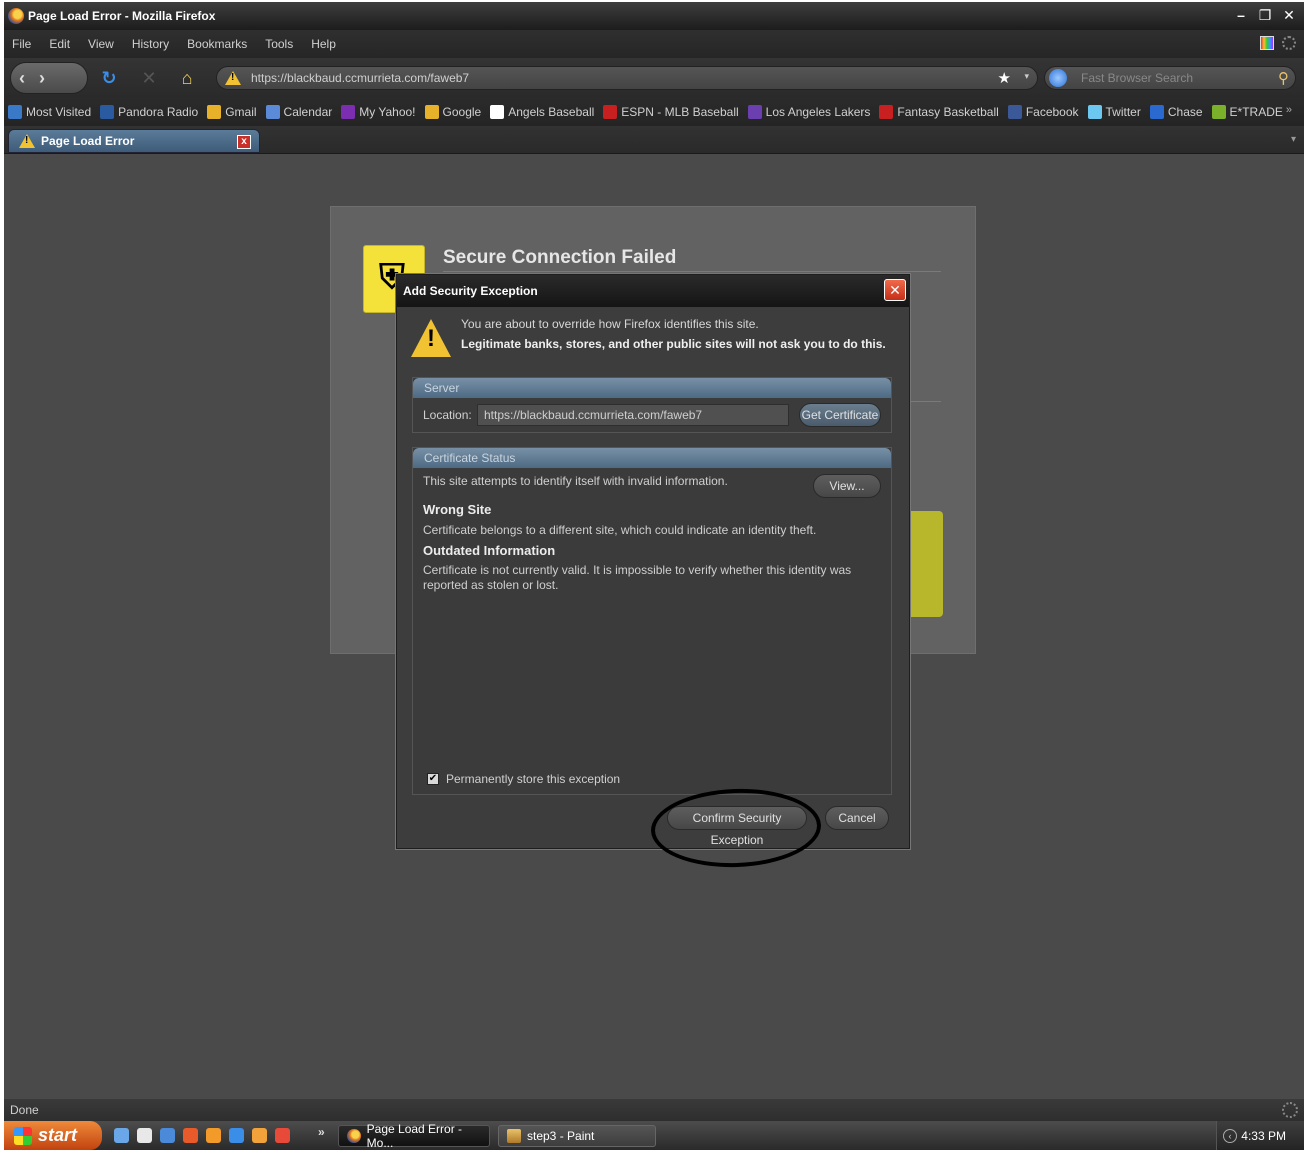 The image size is (1308, 1150). Describe the element at coordinates (360, 78) in the screenshot. I see `url-text: https://blackbaud.ccmurrieta.com/faweb7` at that location.